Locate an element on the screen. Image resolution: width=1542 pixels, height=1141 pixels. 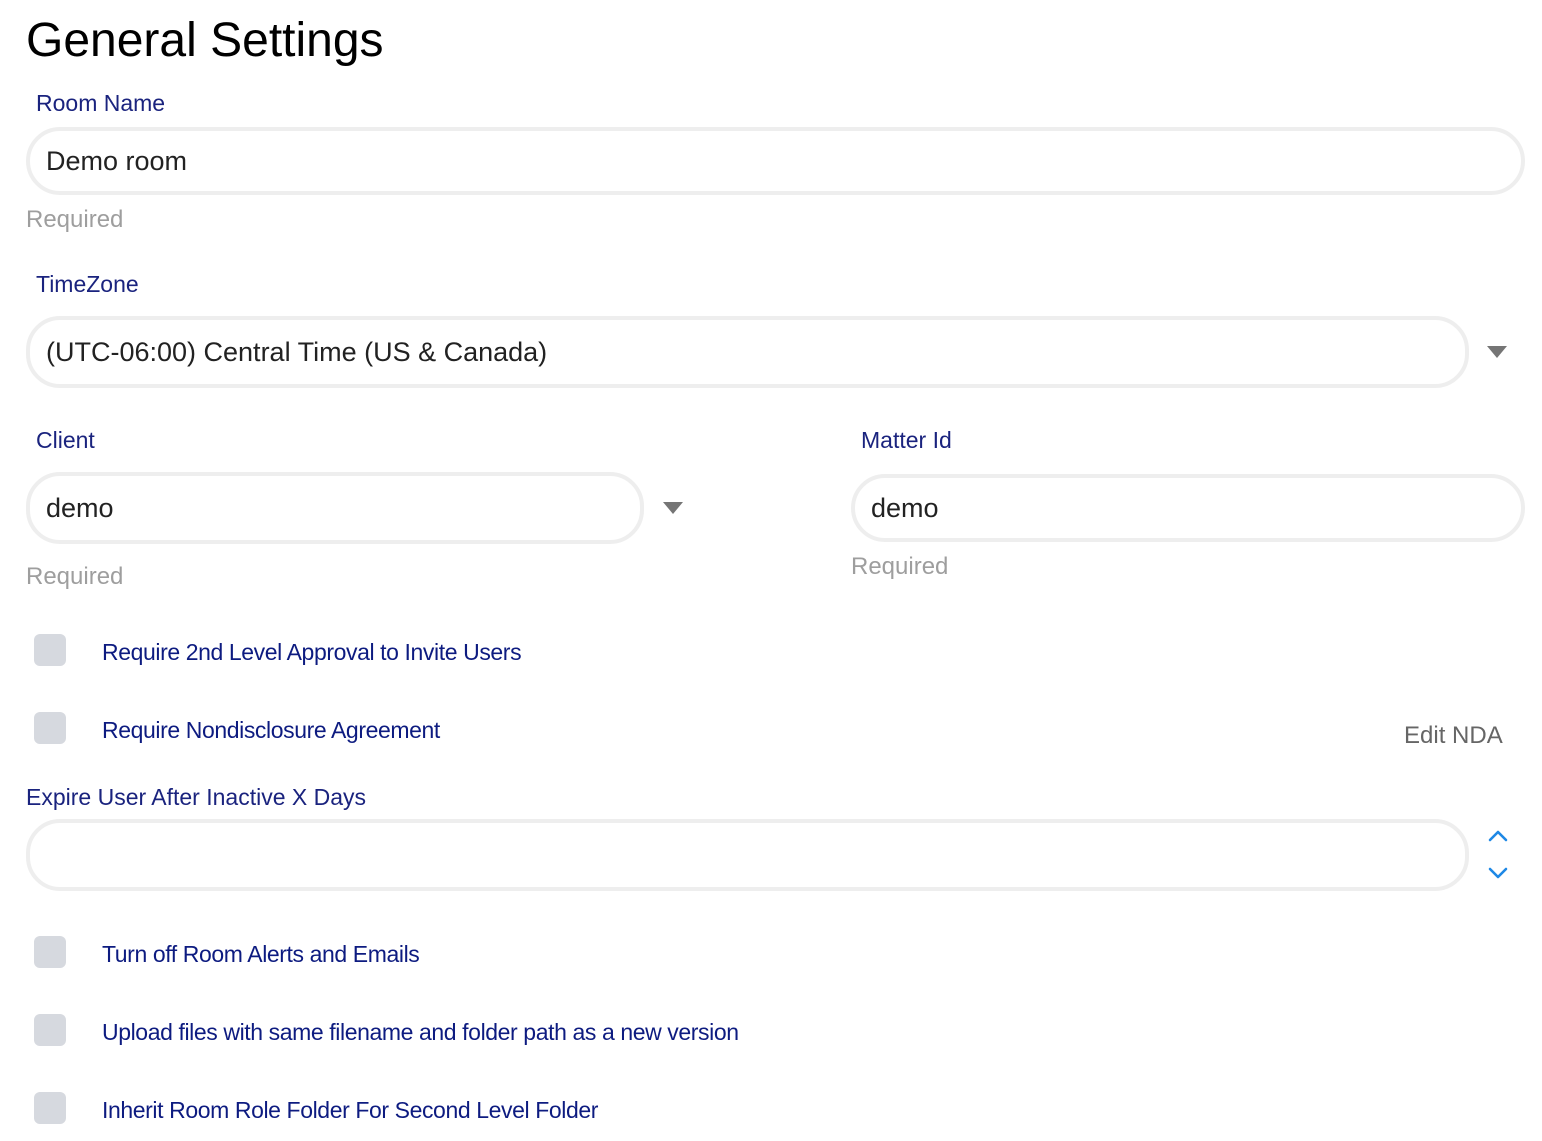
client-select: demo is located at coordinates (335, 508).